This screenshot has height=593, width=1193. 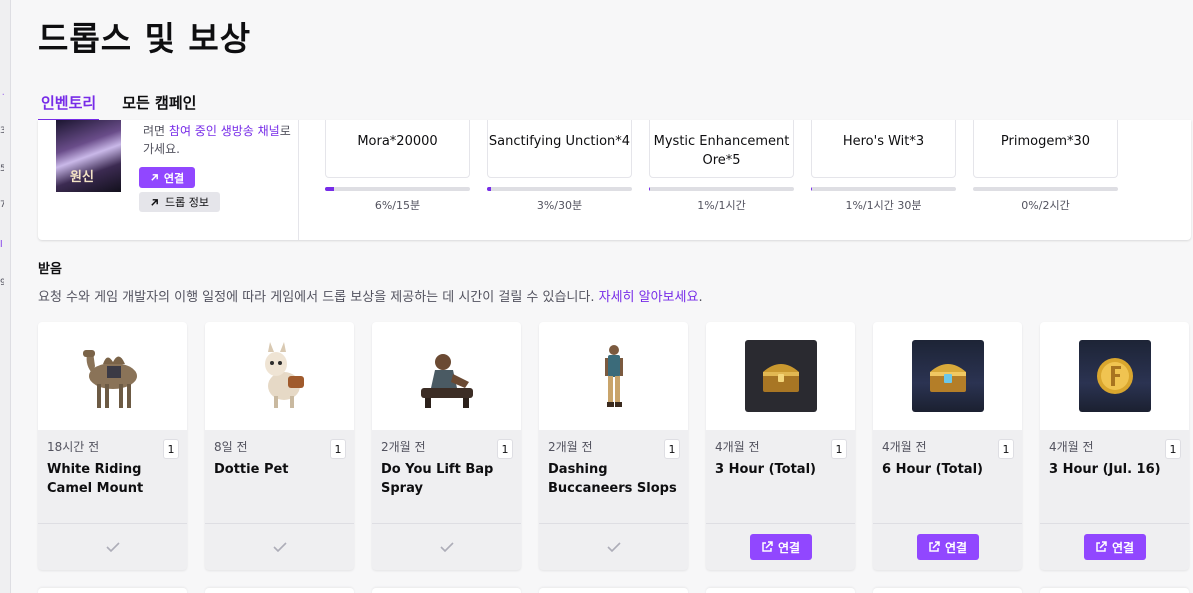 What do you see at coordinates (159, 105) in the screenshot?
I see `tab-all-campaigns: 모든 캠페인` at bounding box center [159, 105].